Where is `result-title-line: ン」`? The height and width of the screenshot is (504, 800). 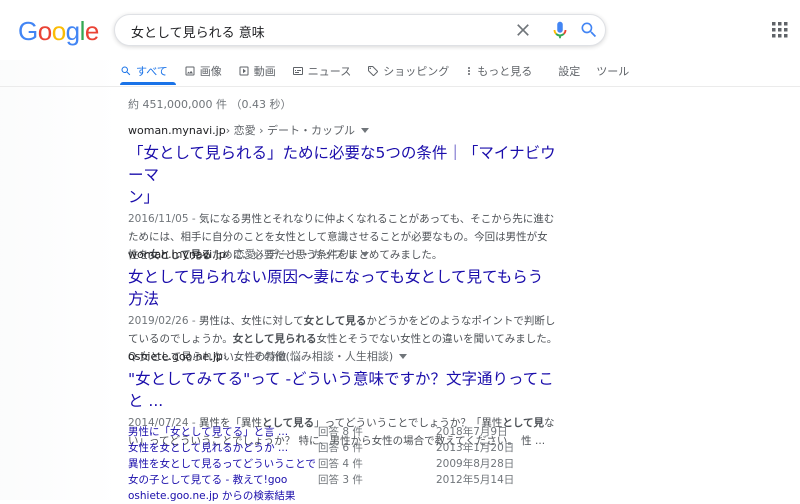
result-title-line: ン」 is located at coordinates (144, 197).